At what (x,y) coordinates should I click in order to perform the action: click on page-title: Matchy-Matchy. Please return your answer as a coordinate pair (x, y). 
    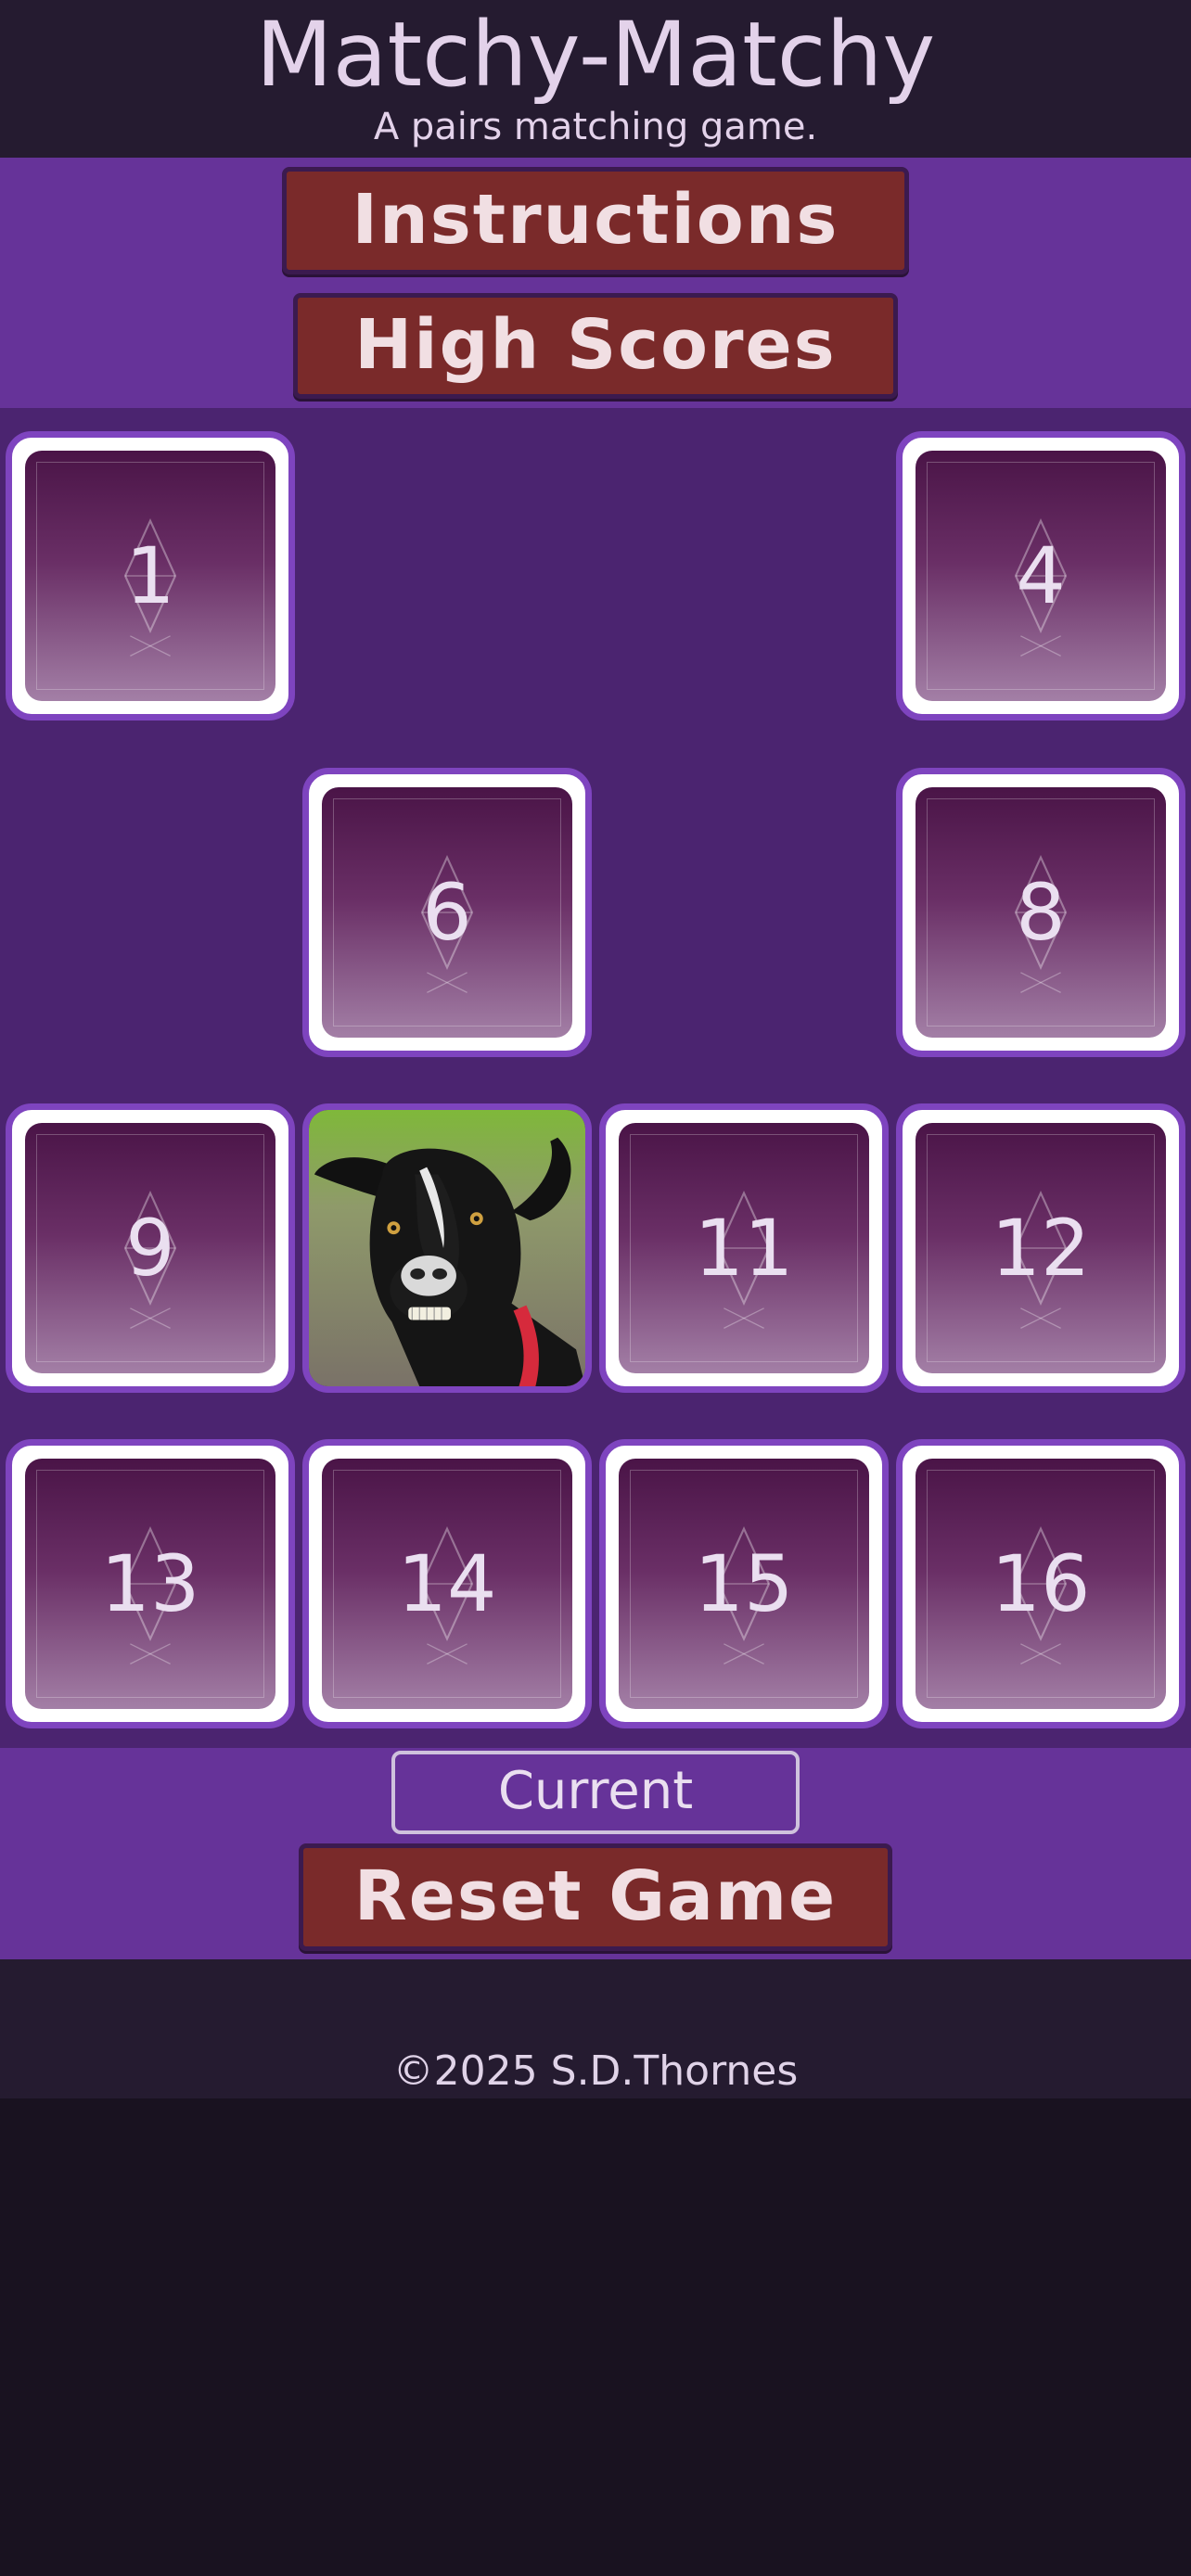
    Looking at the image, I should click on (595, 55).